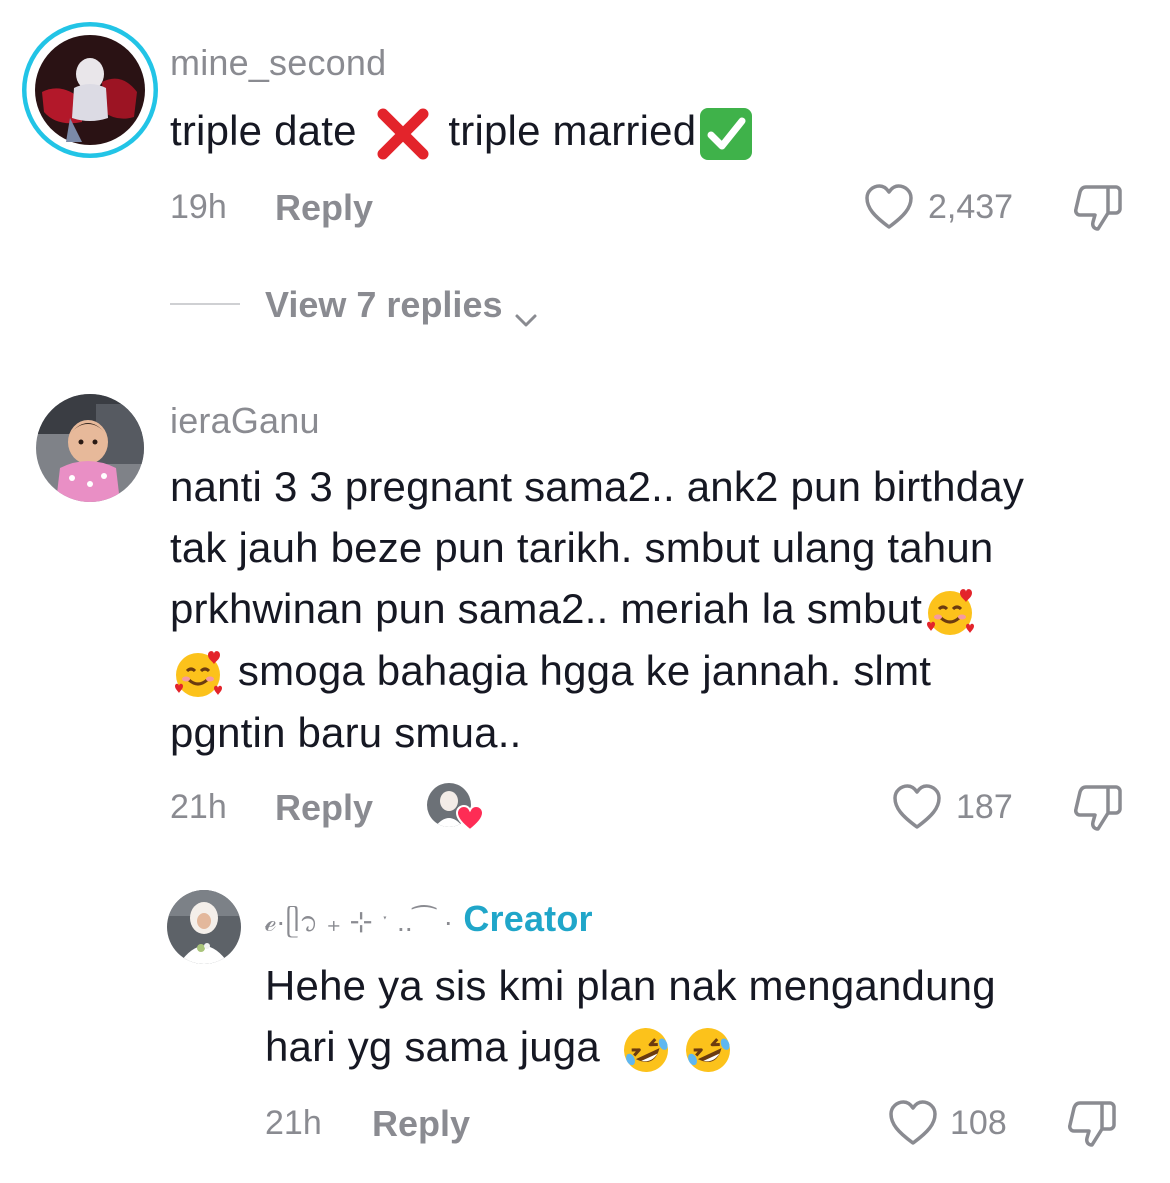  Describe the element at coordinates (245, 421) in the screenshot. I see `username: ieraGanu` at that location.